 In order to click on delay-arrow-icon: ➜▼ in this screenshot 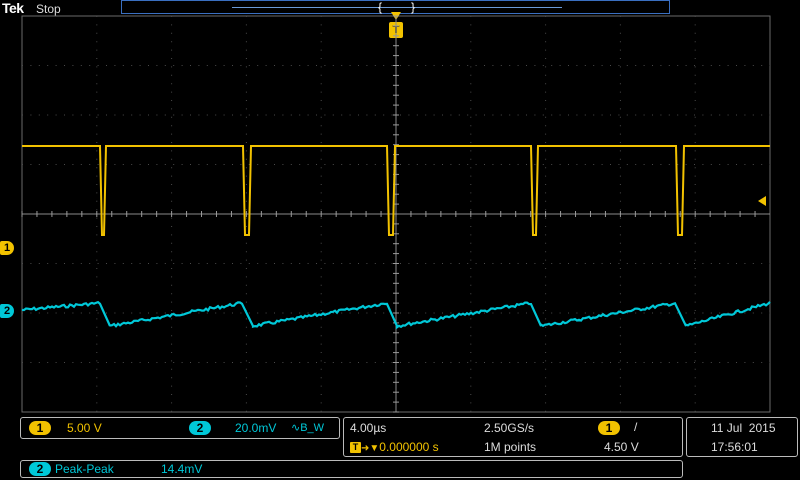, I will do `click(370, 448)`.